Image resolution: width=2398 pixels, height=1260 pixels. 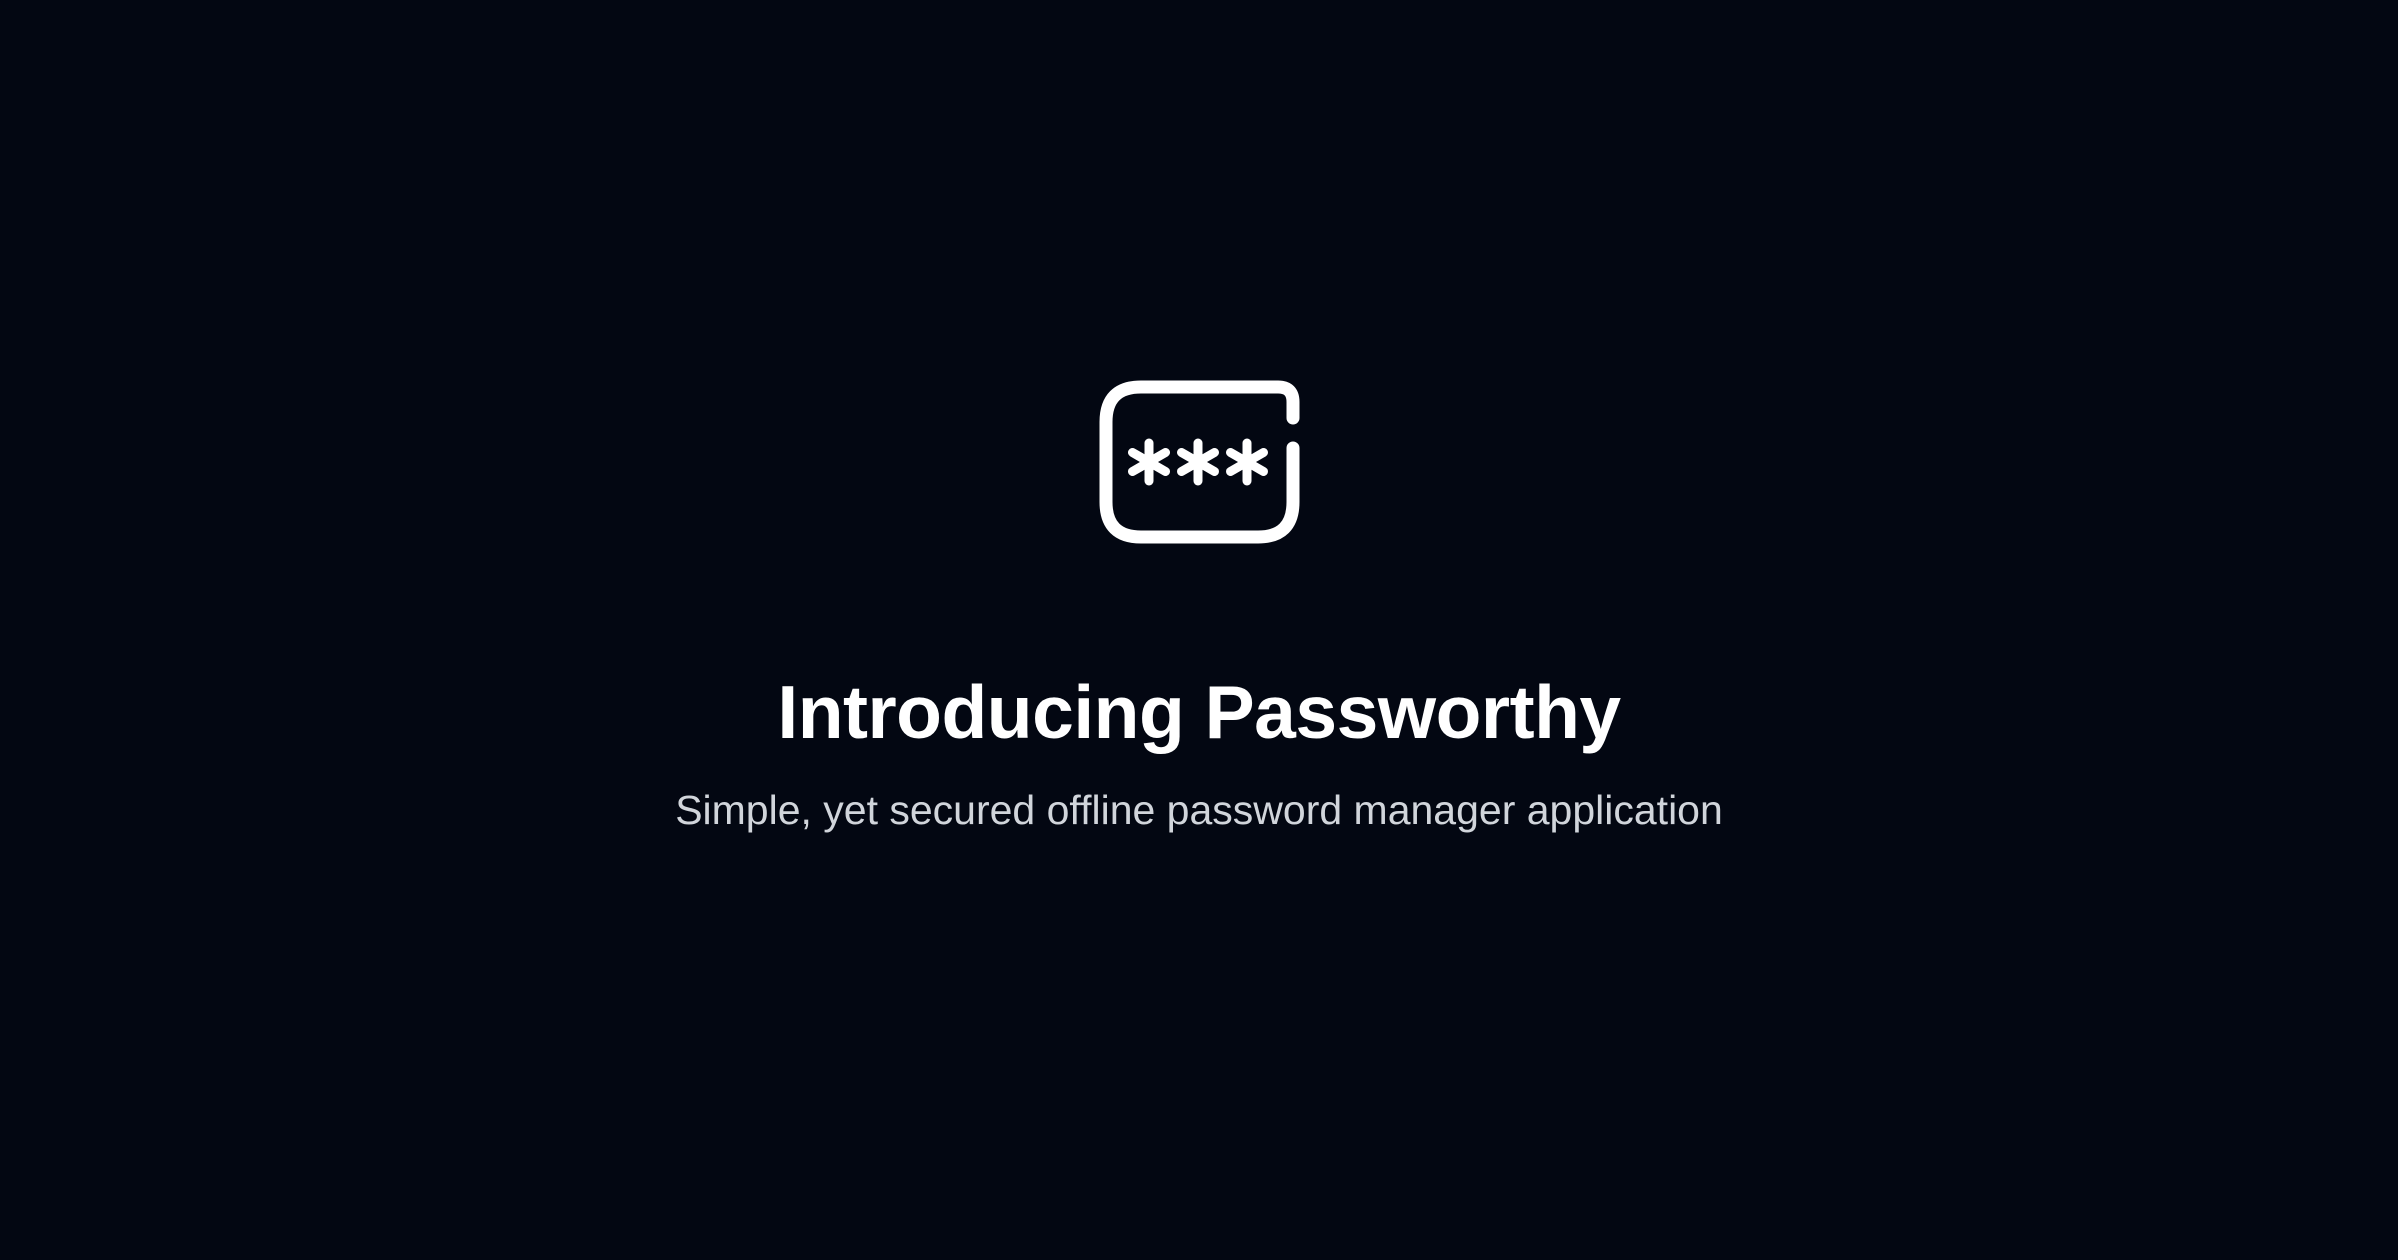 What do you see at coordinates (1199, 712) in the screenshot?
I see `page-title: Introducing Passworthy` at bounding box center [1199, 712].